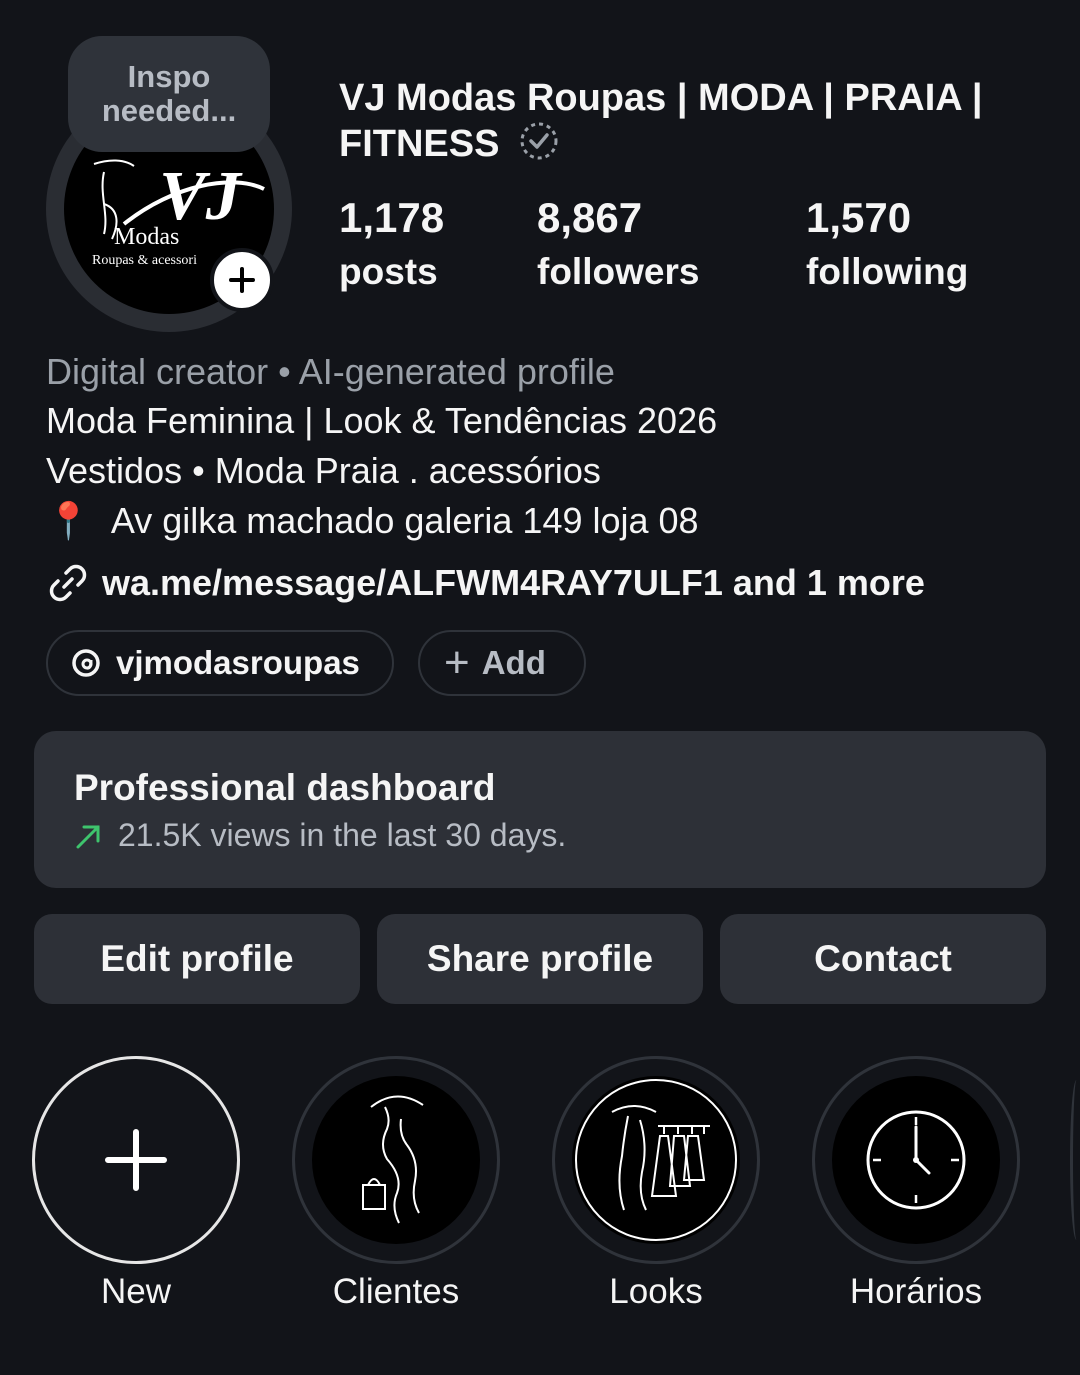  Describe the element at coordinates (887, 245) in the screenshot. I see `stat-following: 1,570 following` at that location.